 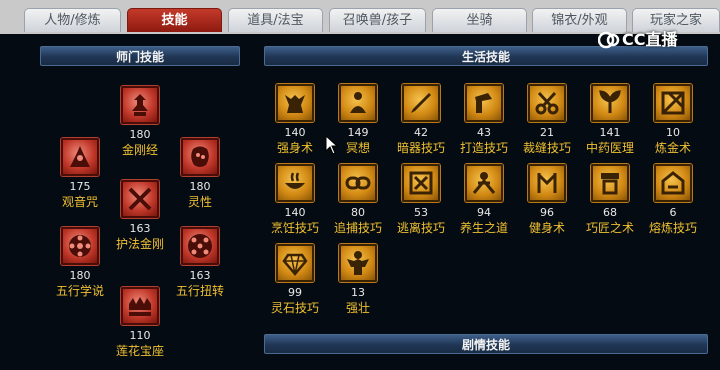 I want to click on skill-name: 五行扭转, so click(x=199, y=291).